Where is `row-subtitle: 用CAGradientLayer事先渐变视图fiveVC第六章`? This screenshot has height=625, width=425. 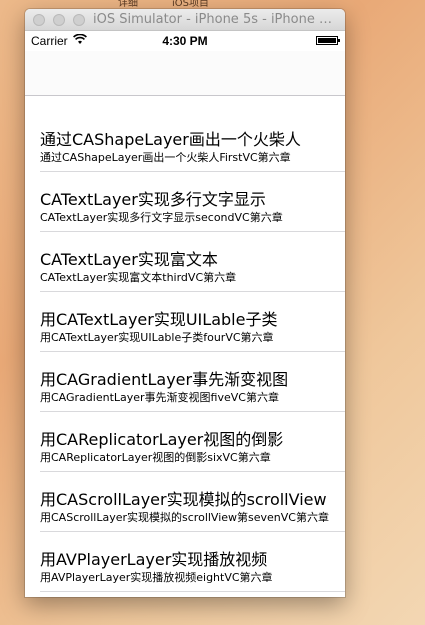
row-subtitle: 用CAGradientLayer事先渐变视图fiveVC第六章 is located at coordinates (159, 397).